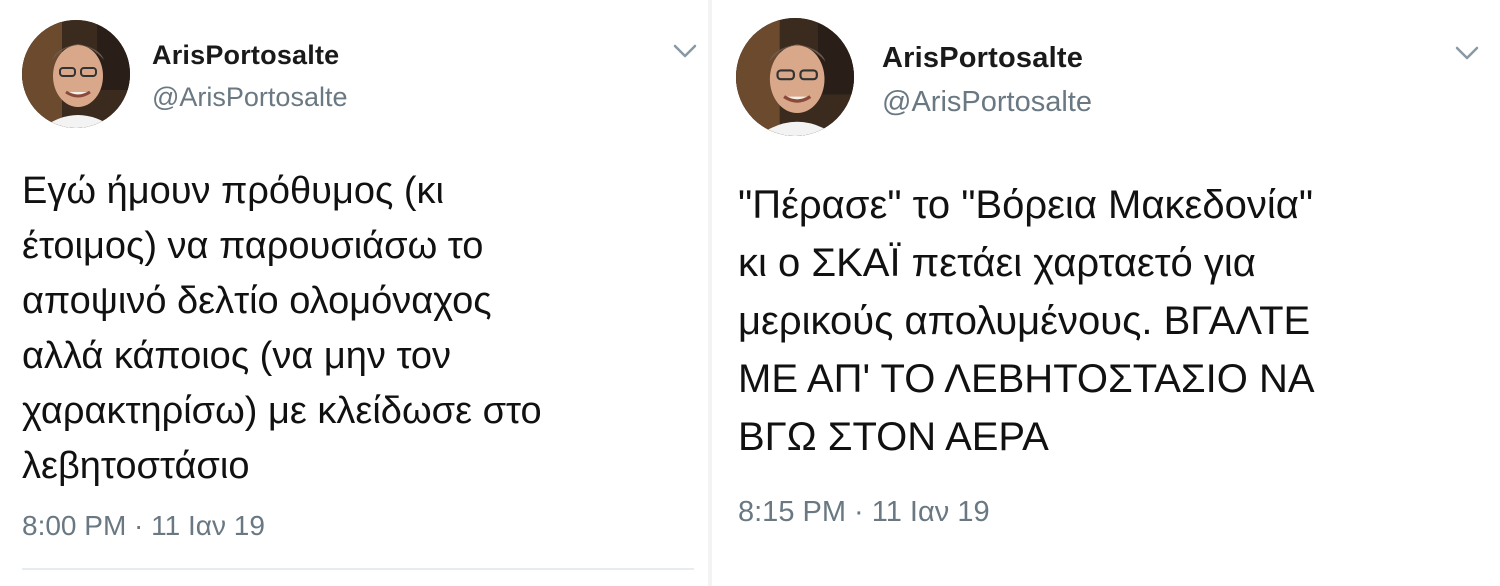  Describe the element at coordinates (143, 526) in the screenshot. I see `tweet-timestamp: 8:00 PM · 11 Ιαν 19` at that location.